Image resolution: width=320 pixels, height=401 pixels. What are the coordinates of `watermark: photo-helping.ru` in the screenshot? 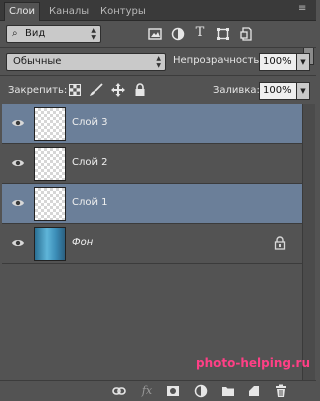 It's located at (253, 363).